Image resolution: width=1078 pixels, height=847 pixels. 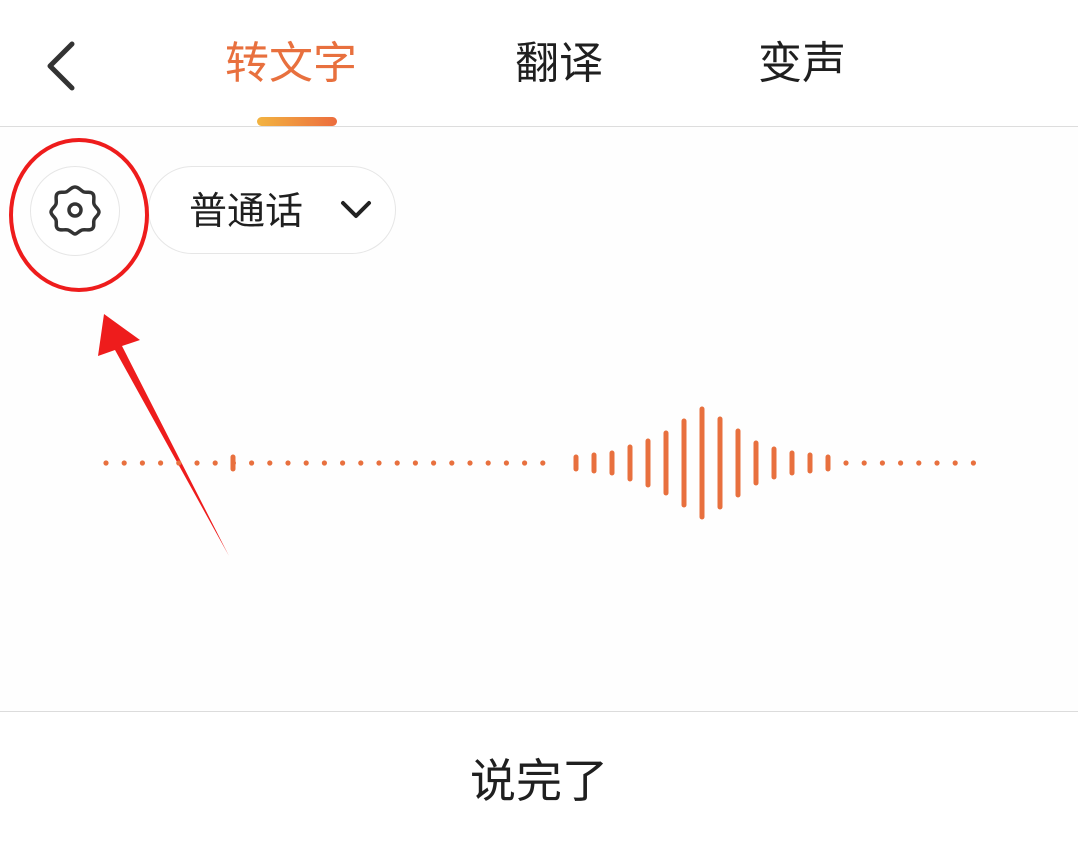 I want to click on annotation-highlight-ring, so click(x=79, y=215).